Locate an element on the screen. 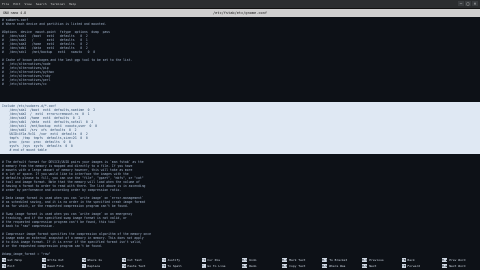 This screenshot has width=480, height=270. minimize-icon: – is located at coordinates (461, 3).